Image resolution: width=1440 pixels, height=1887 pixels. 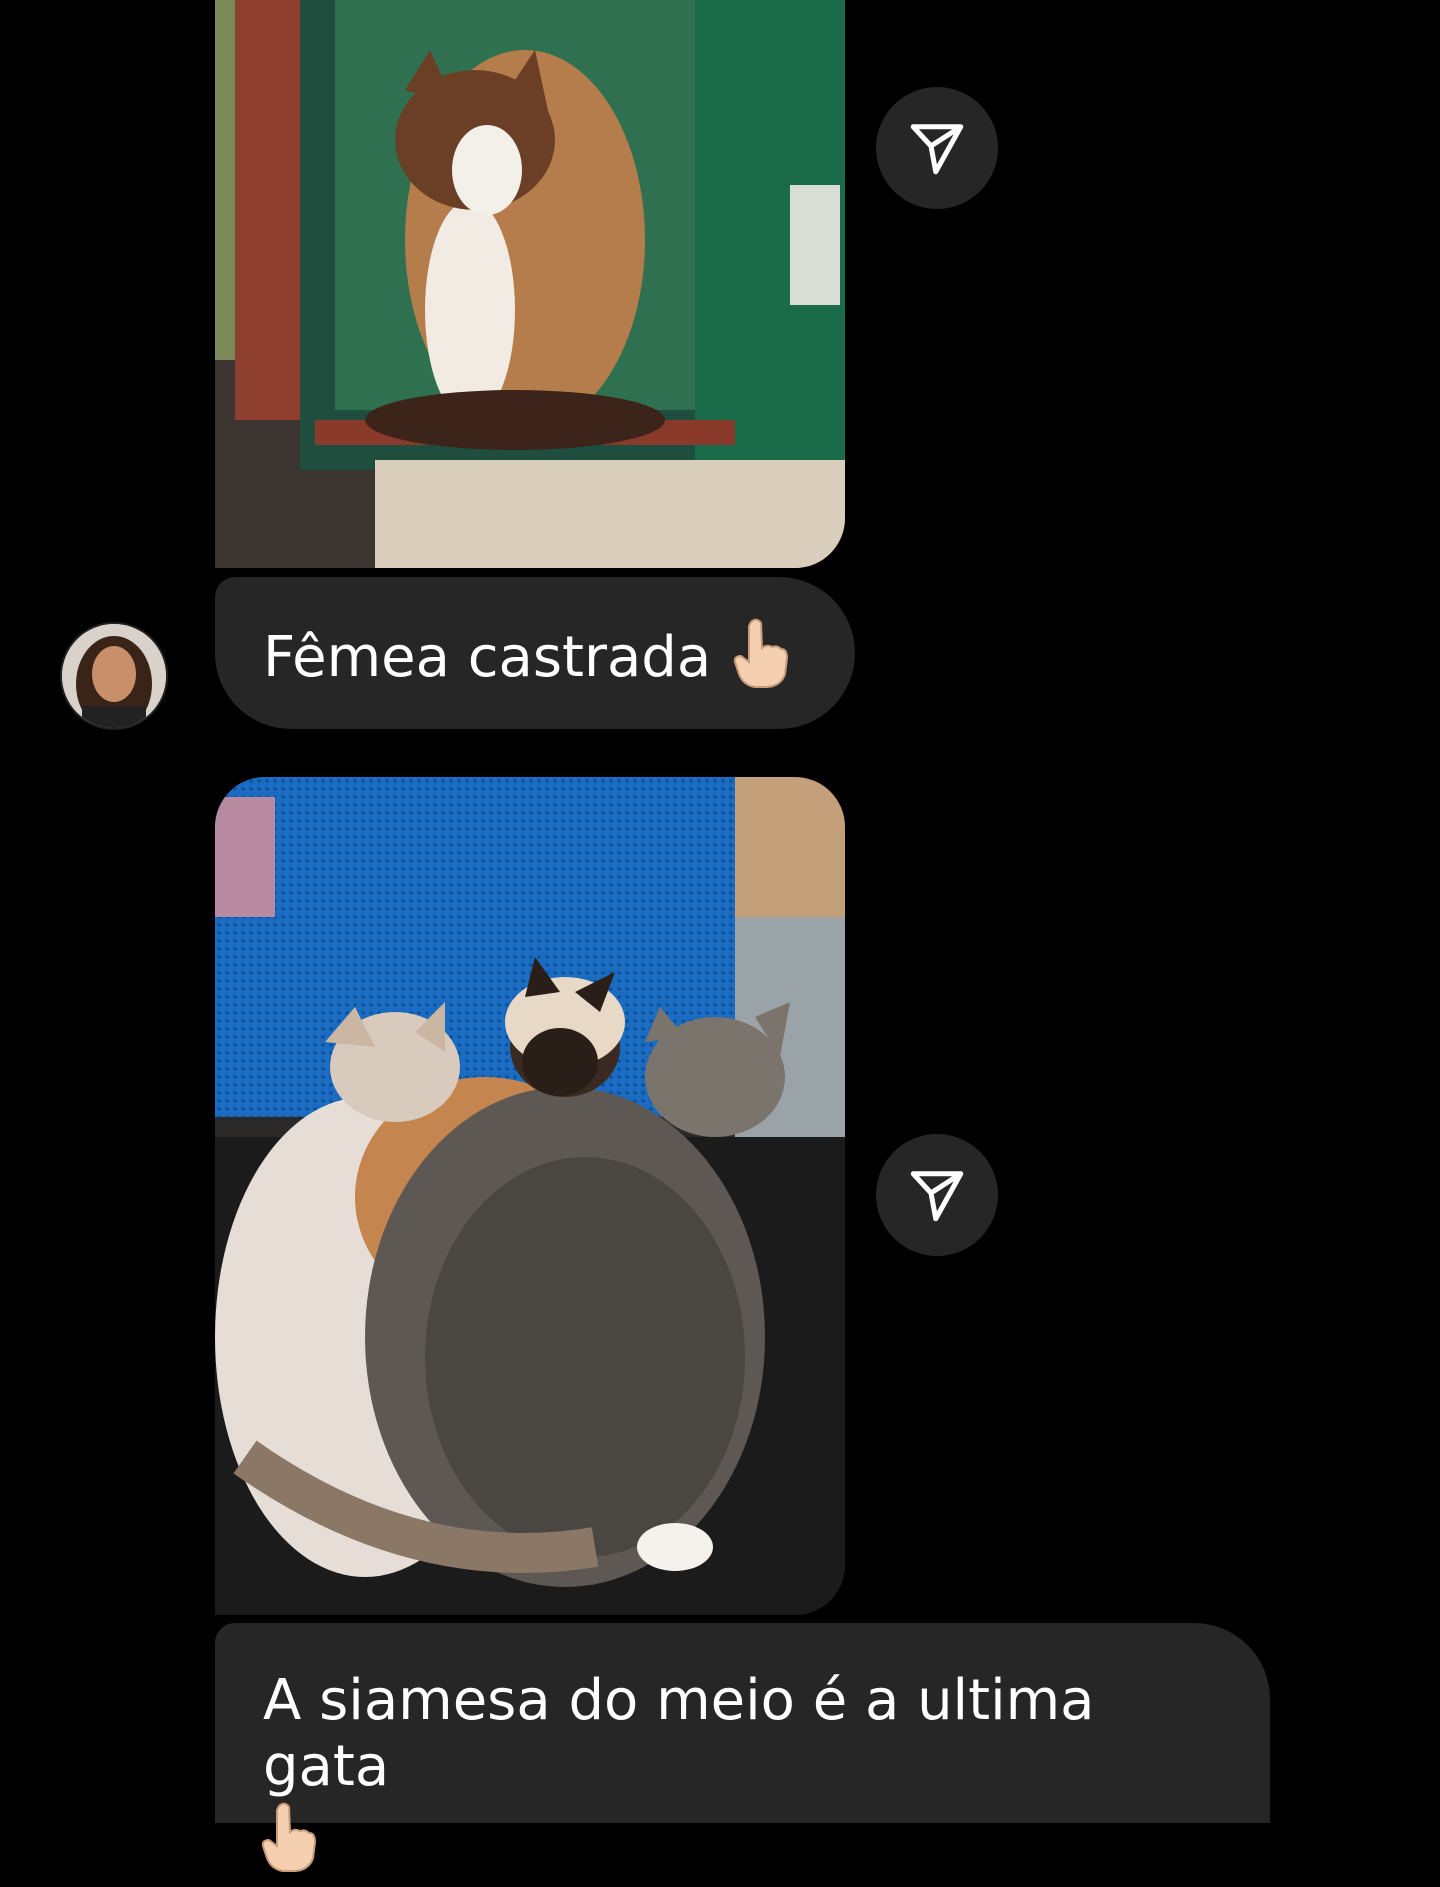 I want to click on avatar, so click(x=114, y=676).